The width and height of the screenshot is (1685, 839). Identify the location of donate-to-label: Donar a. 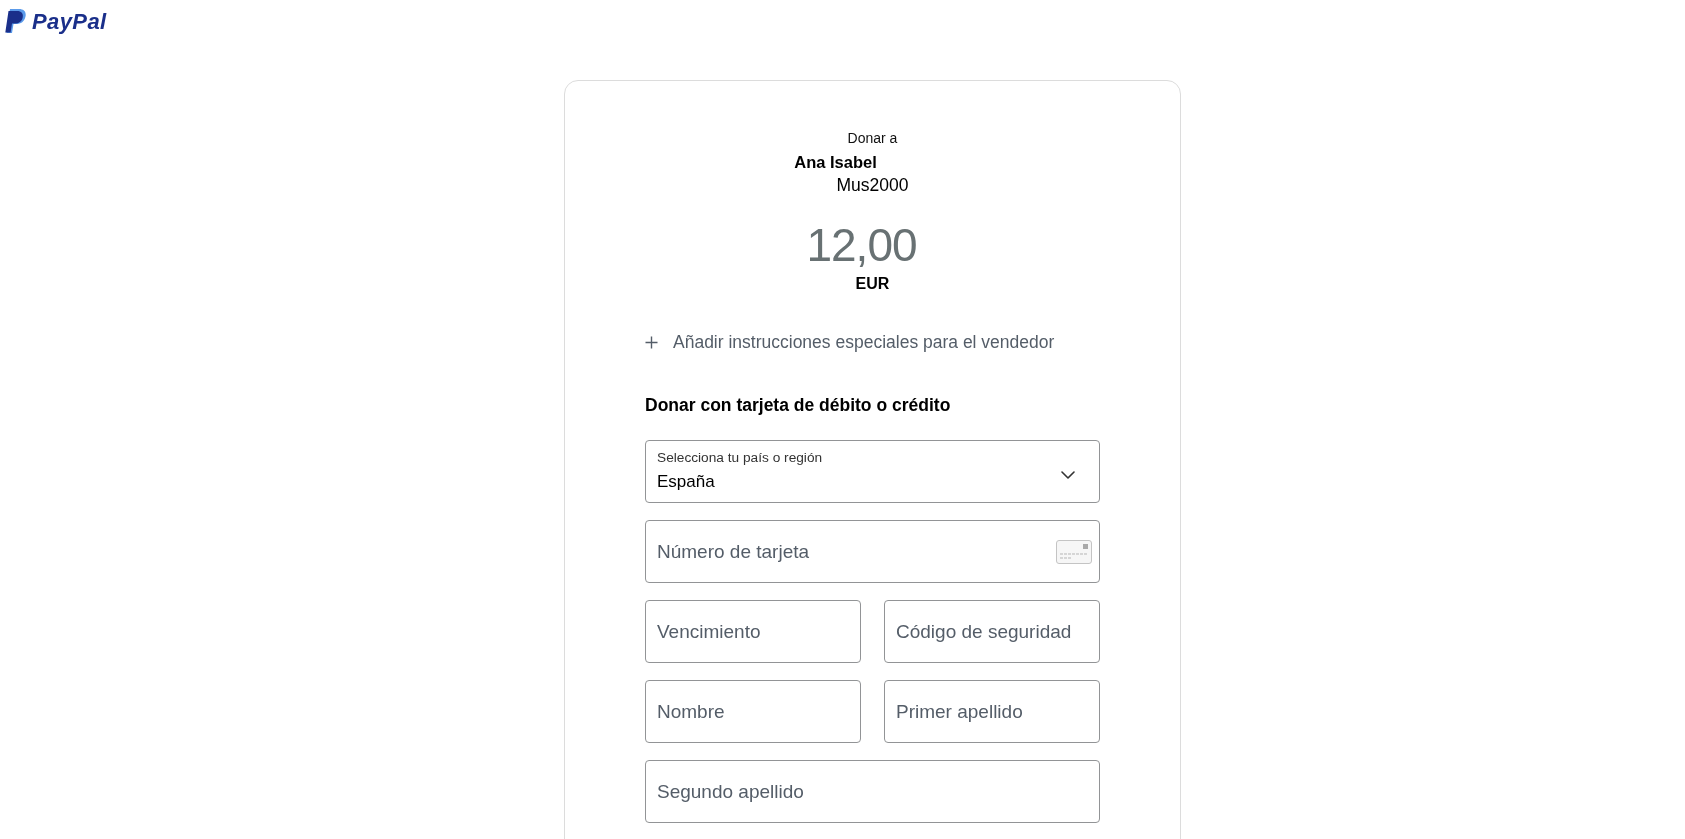
(872, 138).